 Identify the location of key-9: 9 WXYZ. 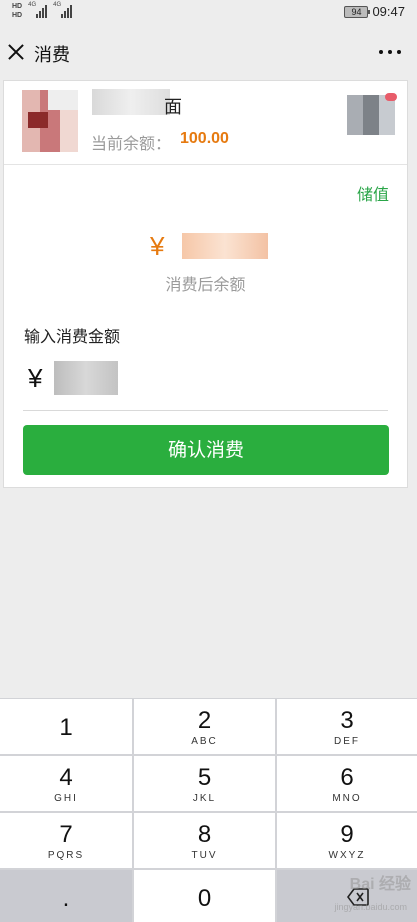
(347, 840).